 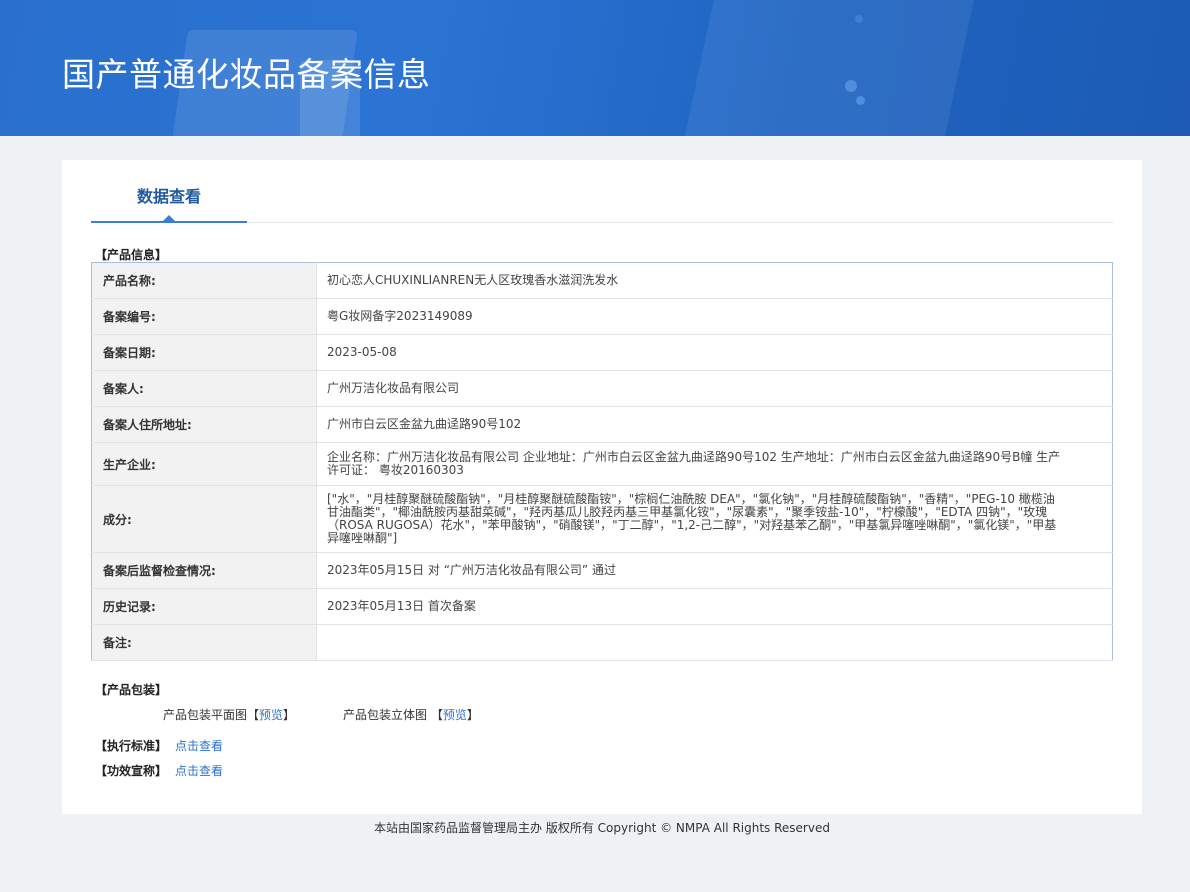 What do you see at coordinates (830, 68) in the screenshot?
I see `banner-decoration` at bounding box center [830, 68].